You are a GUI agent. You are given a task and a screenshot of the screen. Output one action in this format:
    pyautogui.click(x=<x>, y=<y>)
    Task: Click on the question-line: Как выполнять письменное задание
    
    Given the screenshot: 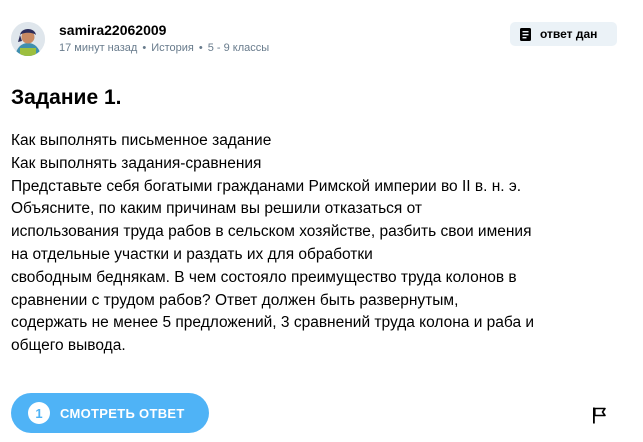 What is the action you would take?
    pyautogui.click(x=141, y=140)
    